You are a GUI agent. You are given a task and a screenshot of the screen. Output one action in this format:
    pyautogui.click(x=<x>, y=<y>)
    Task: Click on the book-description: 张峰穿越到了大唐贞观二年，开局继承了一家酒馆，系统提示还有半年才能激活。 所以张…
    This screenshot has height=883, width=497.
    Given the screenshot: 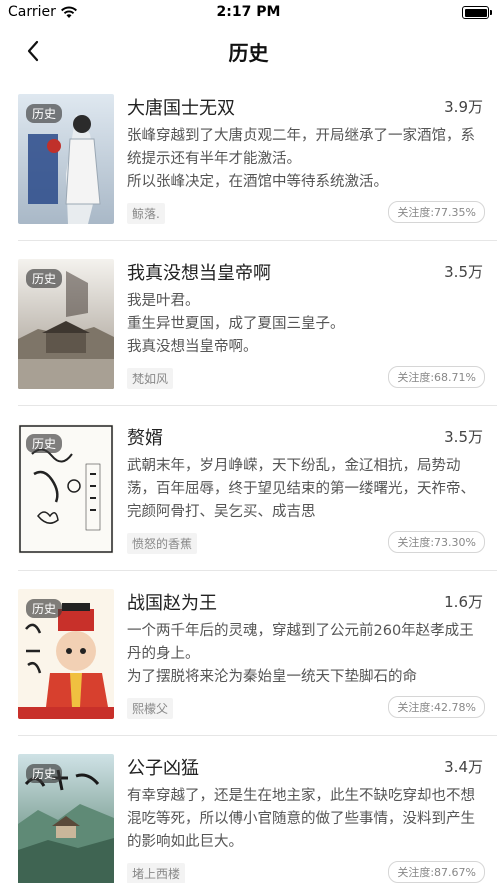 What is the action you would take?
    pyautogui.click(x=301, y=159)
    